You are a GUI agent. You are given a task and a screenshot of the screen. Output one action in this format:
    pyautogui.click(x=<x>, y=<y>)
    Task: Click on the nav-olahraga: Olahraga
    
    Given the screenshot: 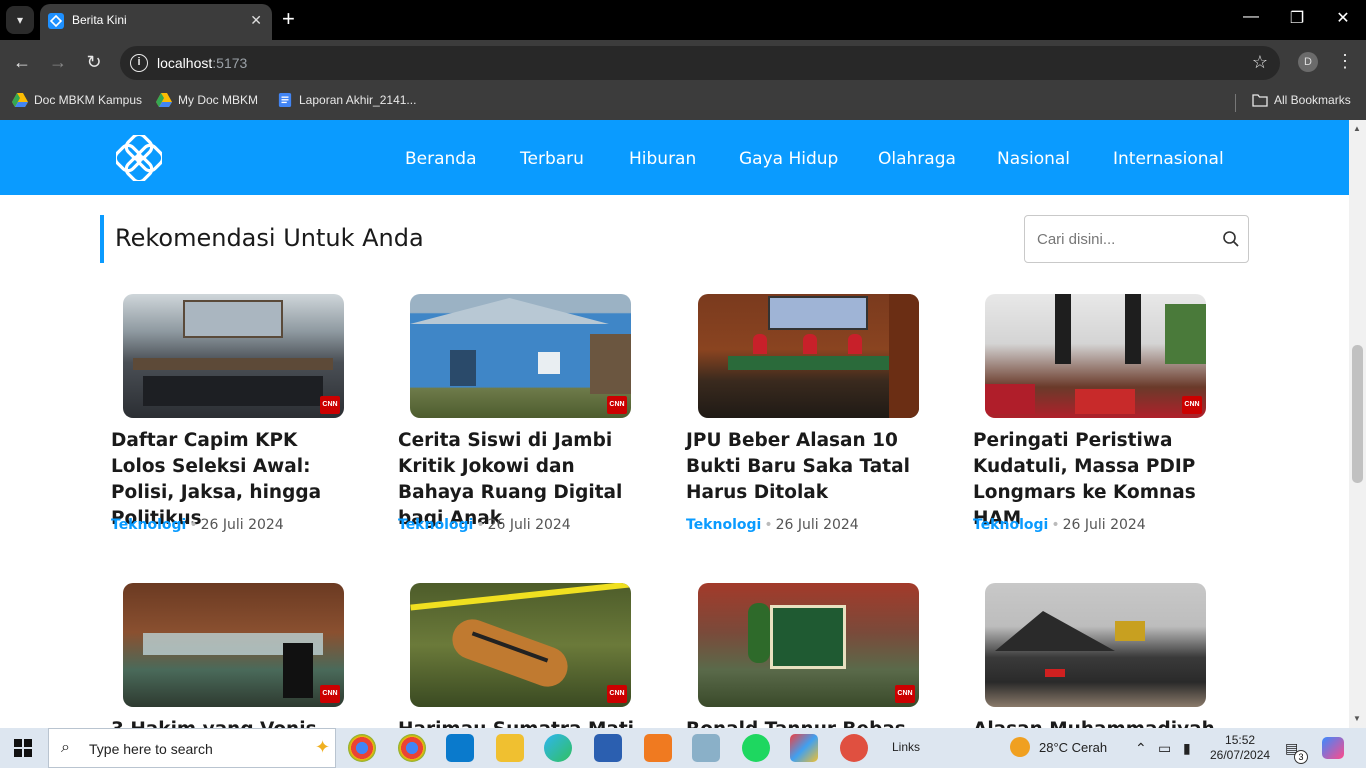 What is the action you would take?
    pyautogui.click(x=917, y=159)
    